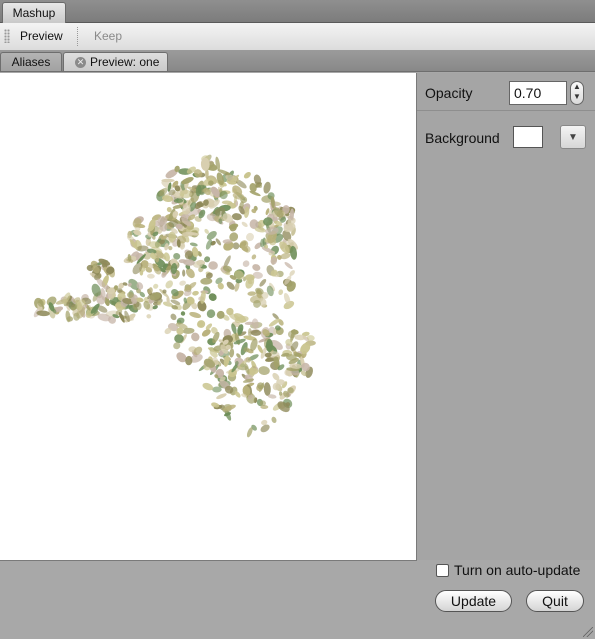  I want to click on toolbar-grip-icon, so click(7, 36).